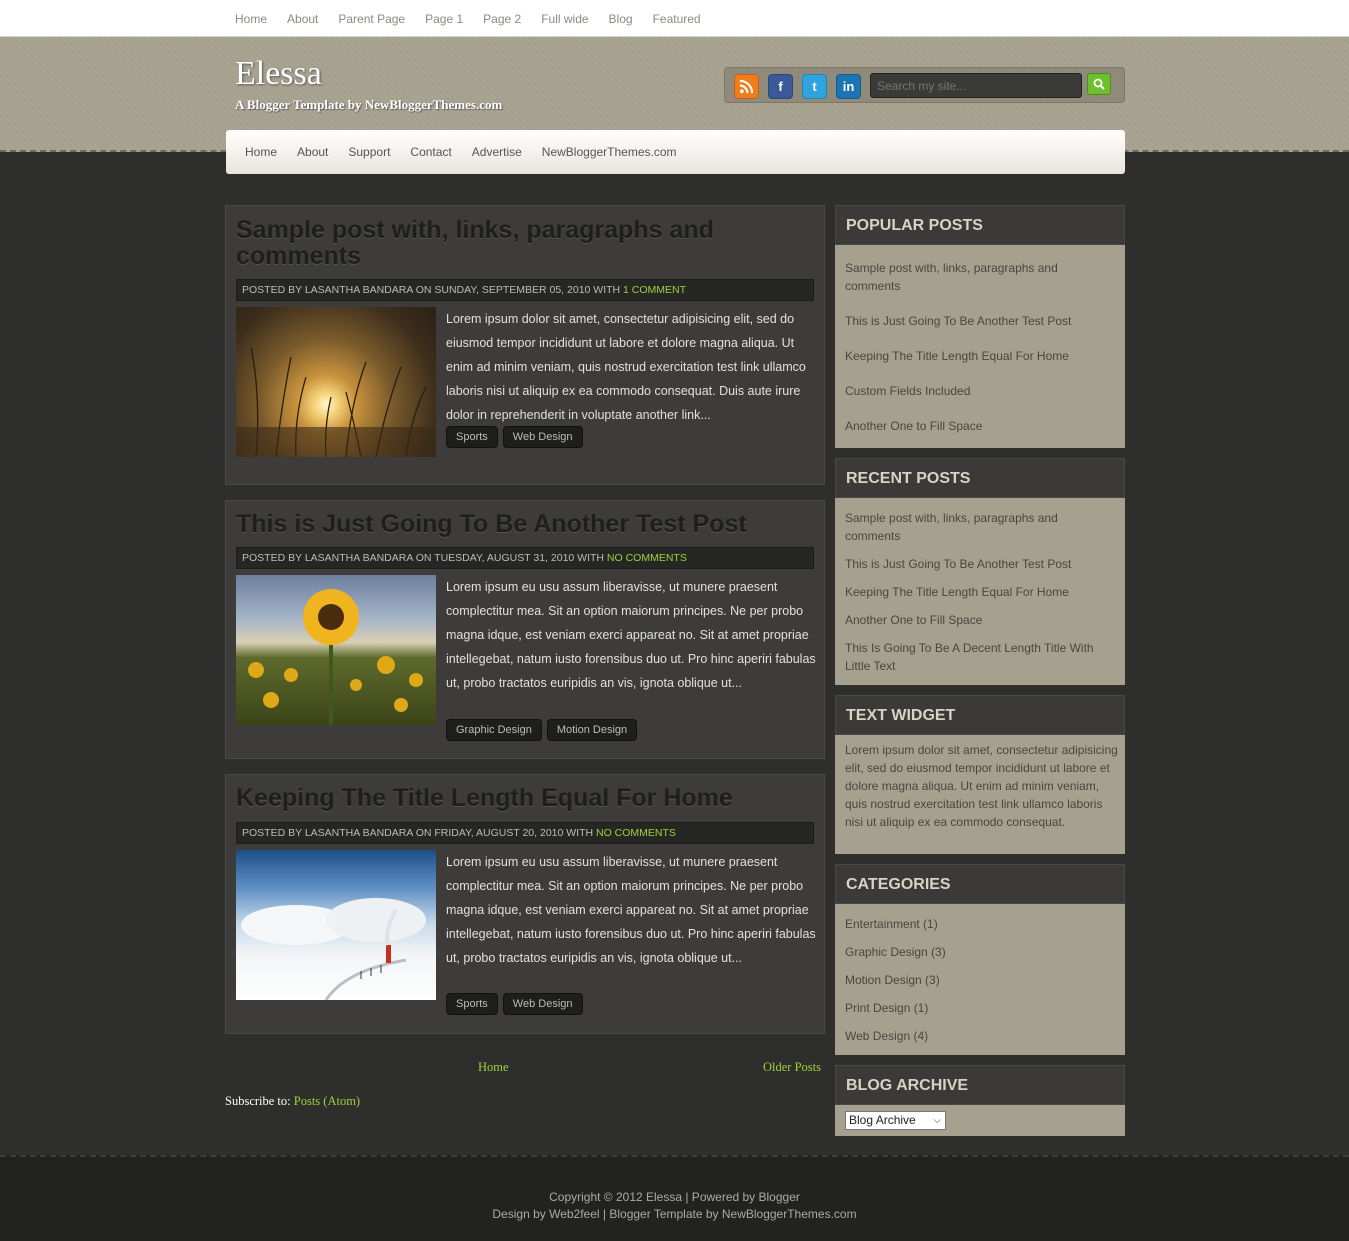  Describe the element at coordinates (980, 225) in the screenshot. I see `widget-title: POPULAR POSTS` at that location.